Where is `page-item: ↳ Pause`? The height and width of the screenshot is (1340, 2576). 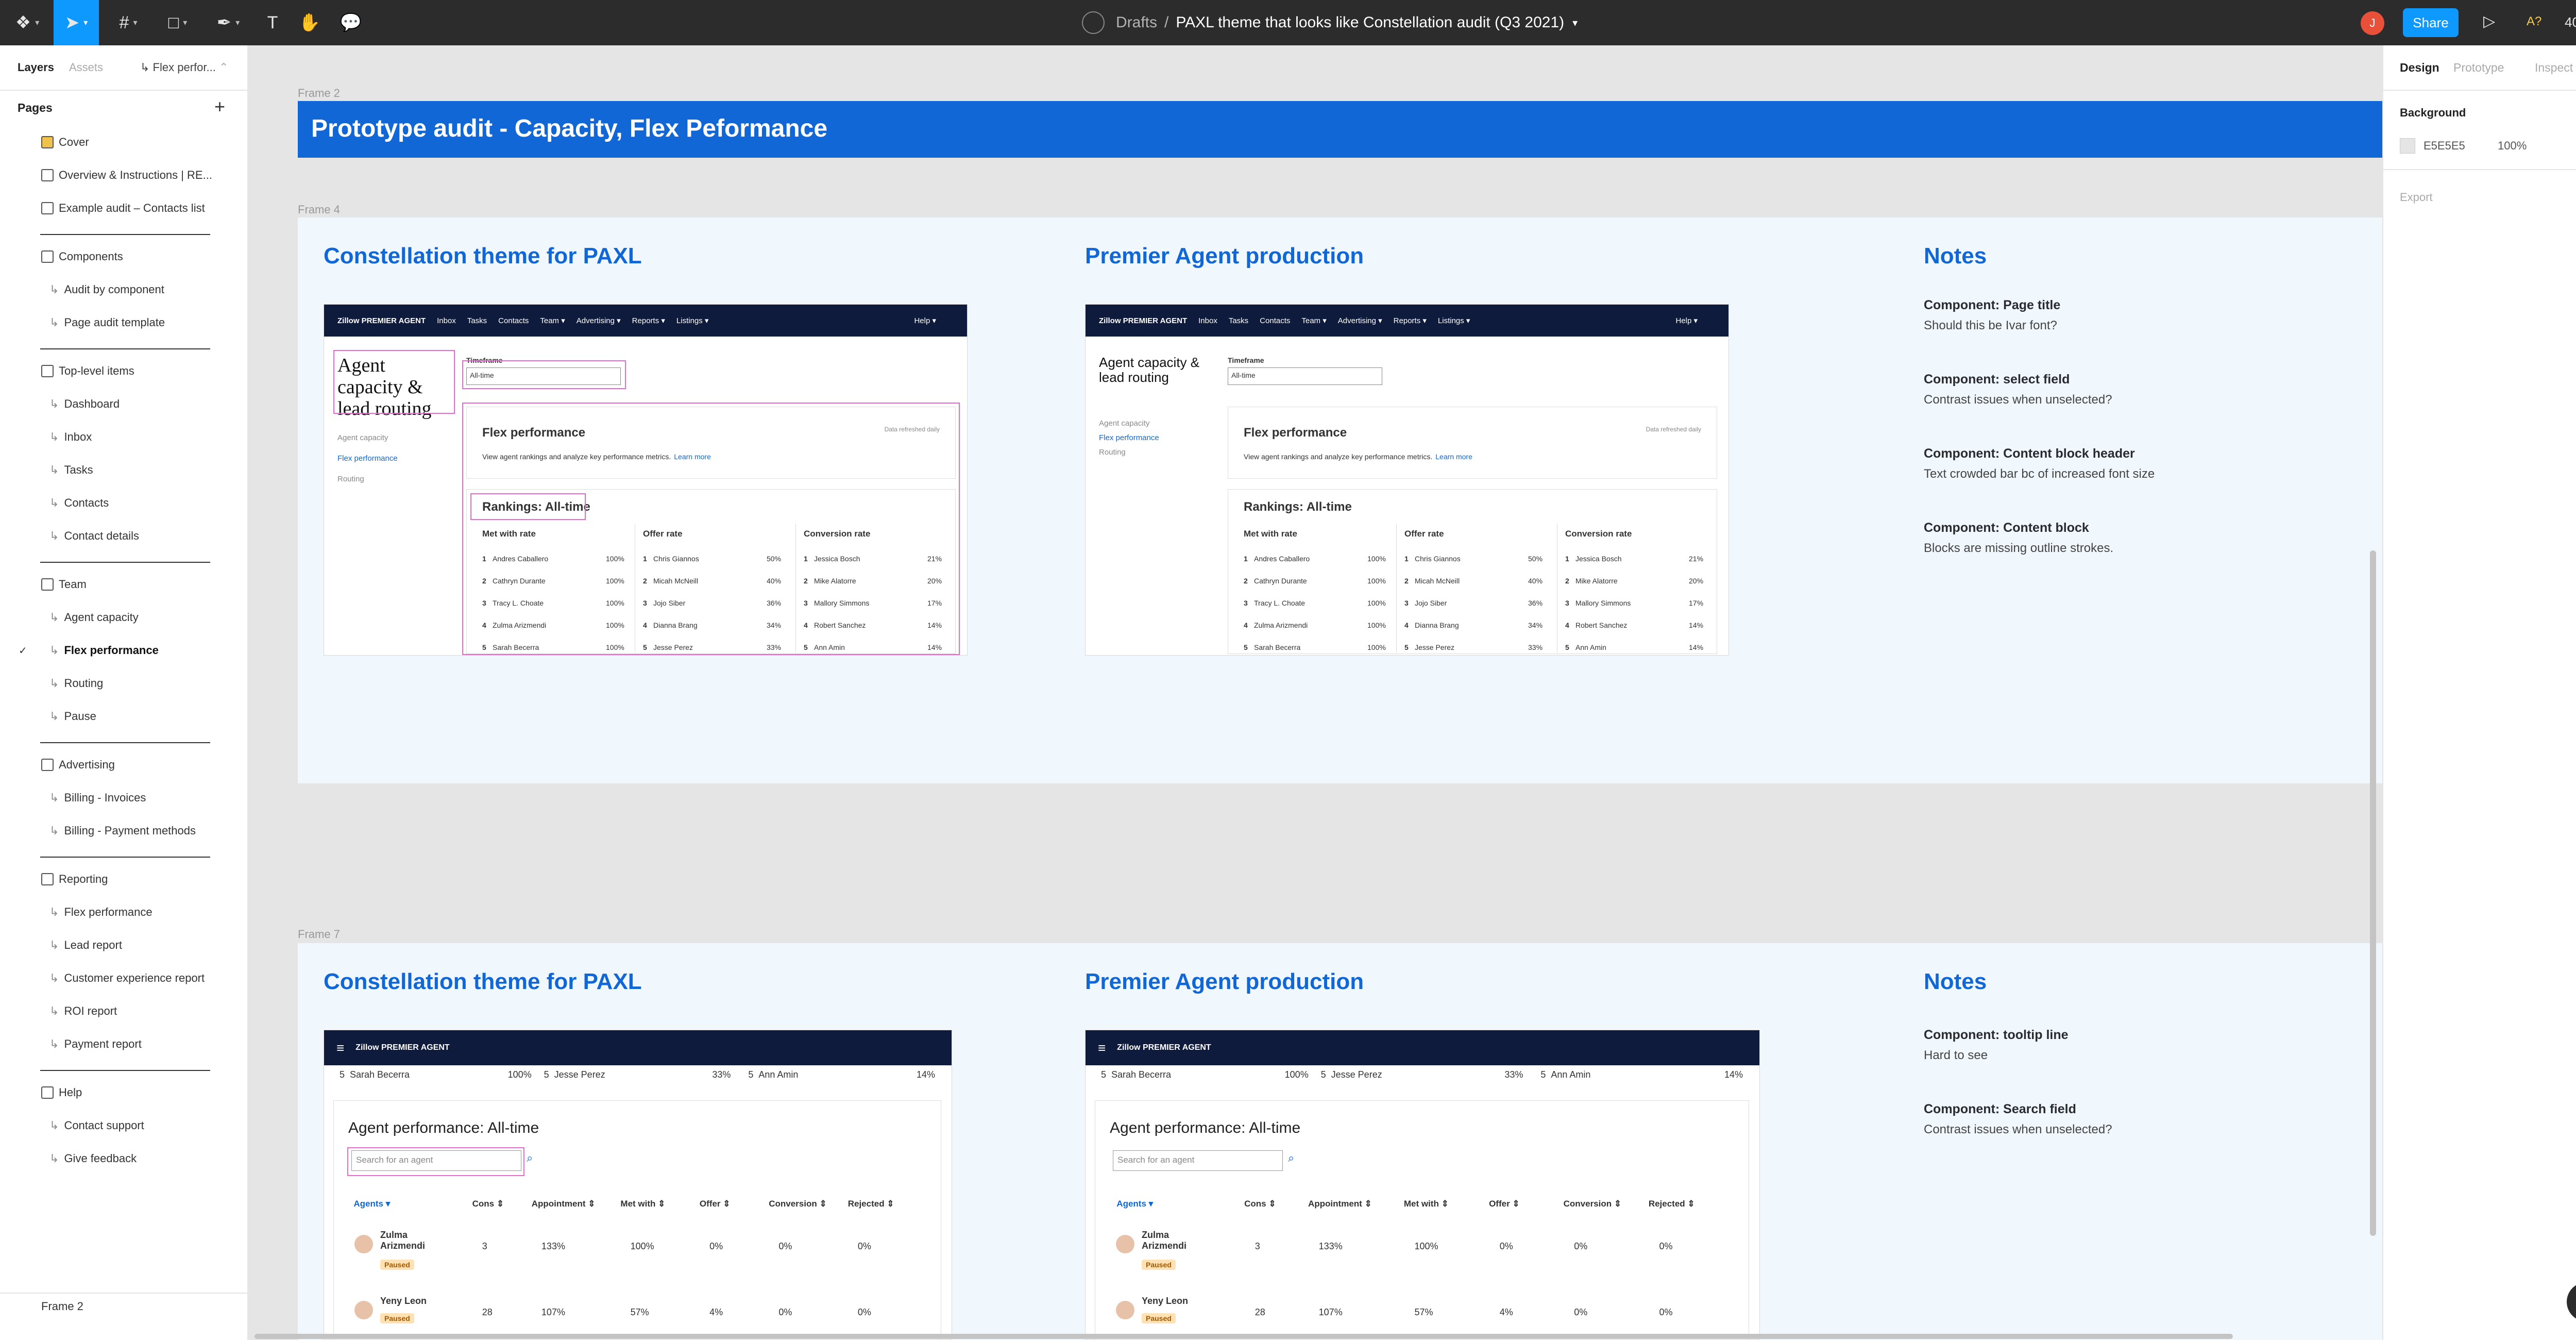
page-item: ↳ Pause is located at coordinates (124, 716).